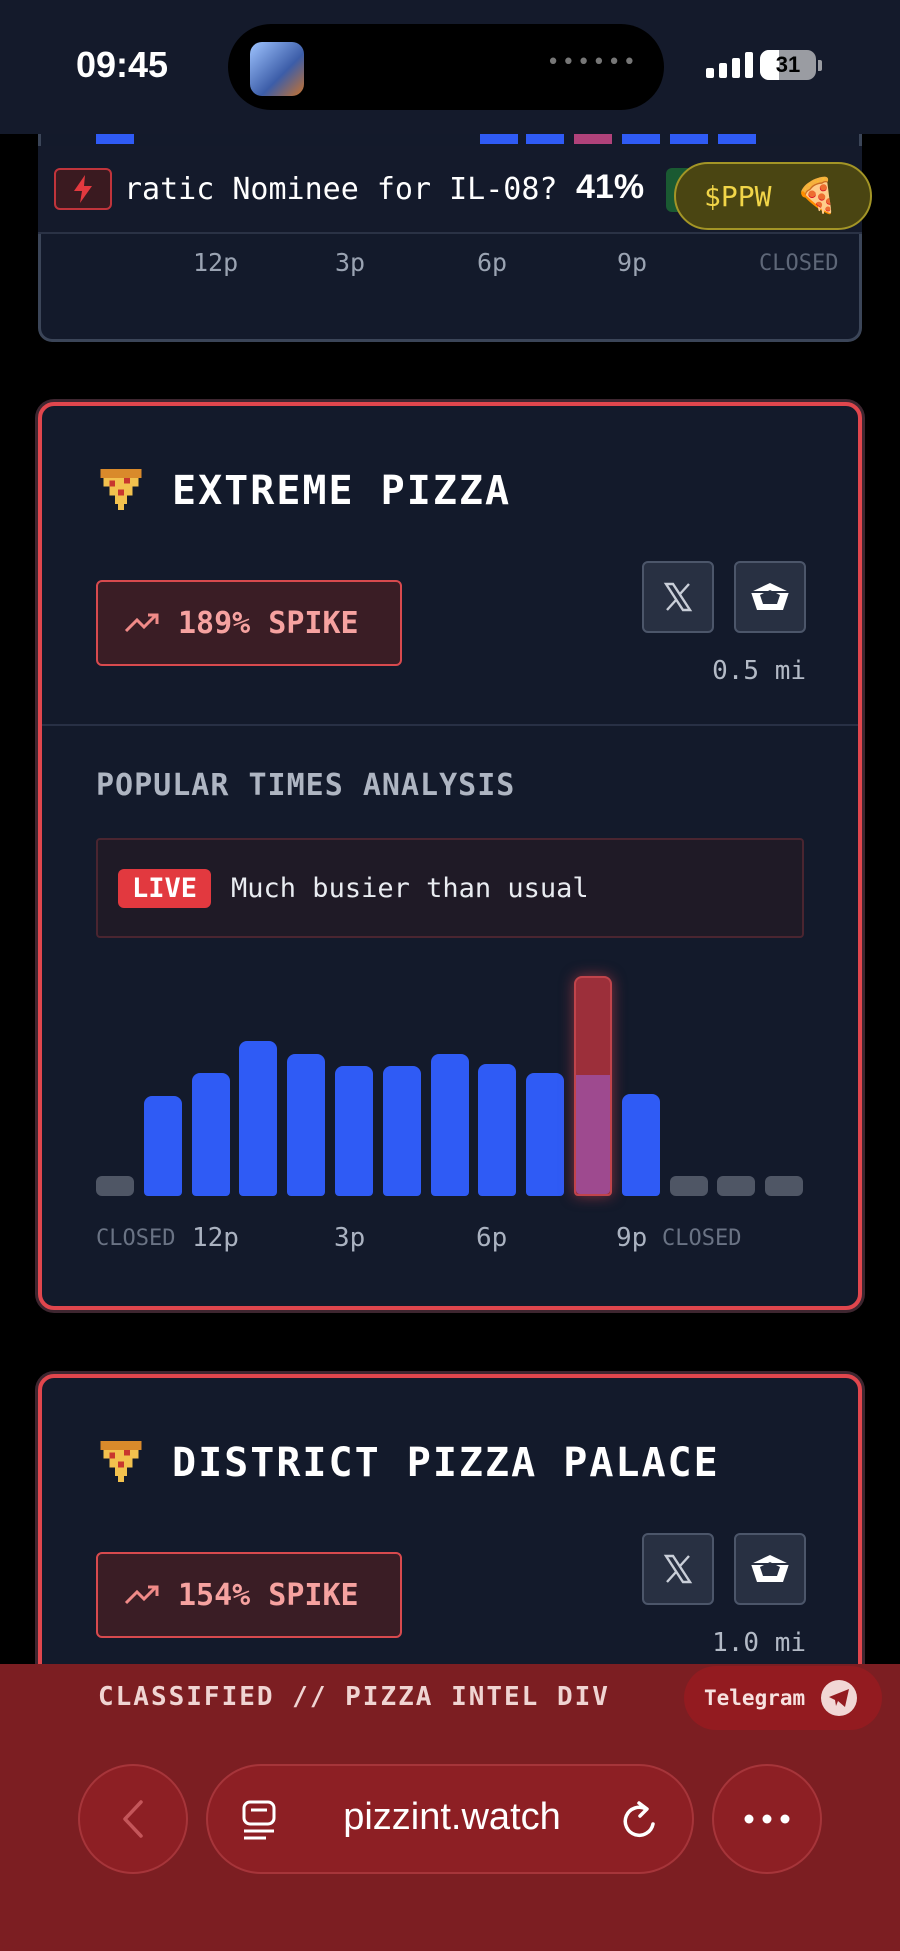 The image size is (900, 1951). Describe the element at coordinates (492, 262) in the screenshot. I see `axis-label: 6p` at that location.